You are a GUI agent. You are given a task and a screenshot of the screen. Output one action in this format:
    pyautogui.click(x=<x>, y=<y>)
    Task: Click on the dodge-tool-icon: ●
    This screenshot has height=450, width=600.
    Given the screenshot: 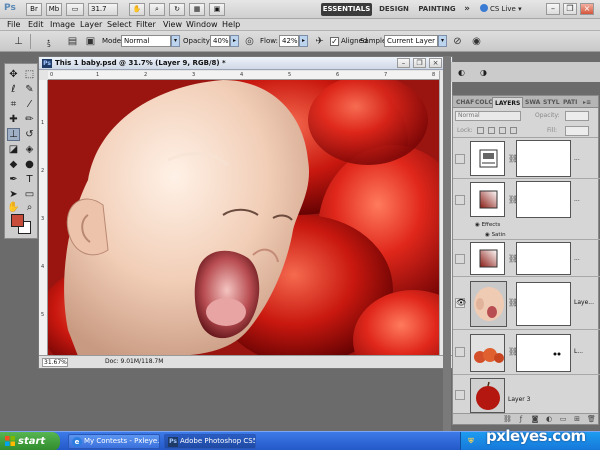 What is the action you would take?
    pyautogui.click(x=29, y=164)
    